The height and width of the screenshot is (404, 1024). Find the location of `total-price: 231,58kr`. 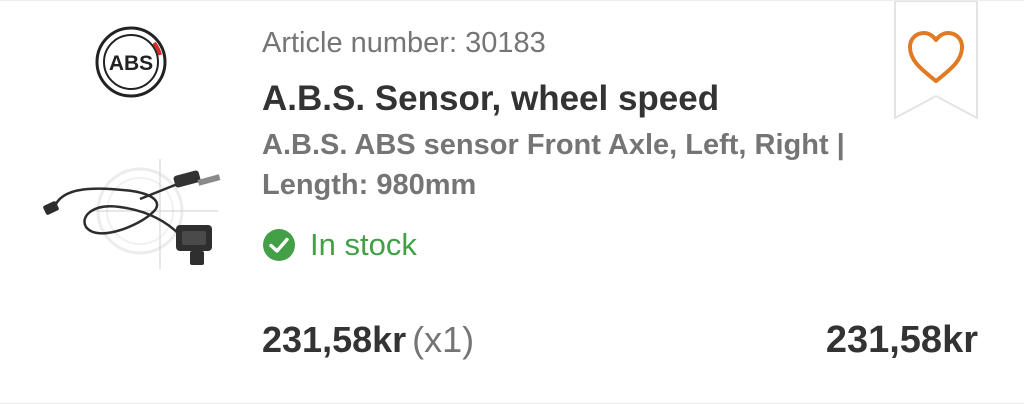

total-price: 231,58kr is located at coordinates (901, 340).